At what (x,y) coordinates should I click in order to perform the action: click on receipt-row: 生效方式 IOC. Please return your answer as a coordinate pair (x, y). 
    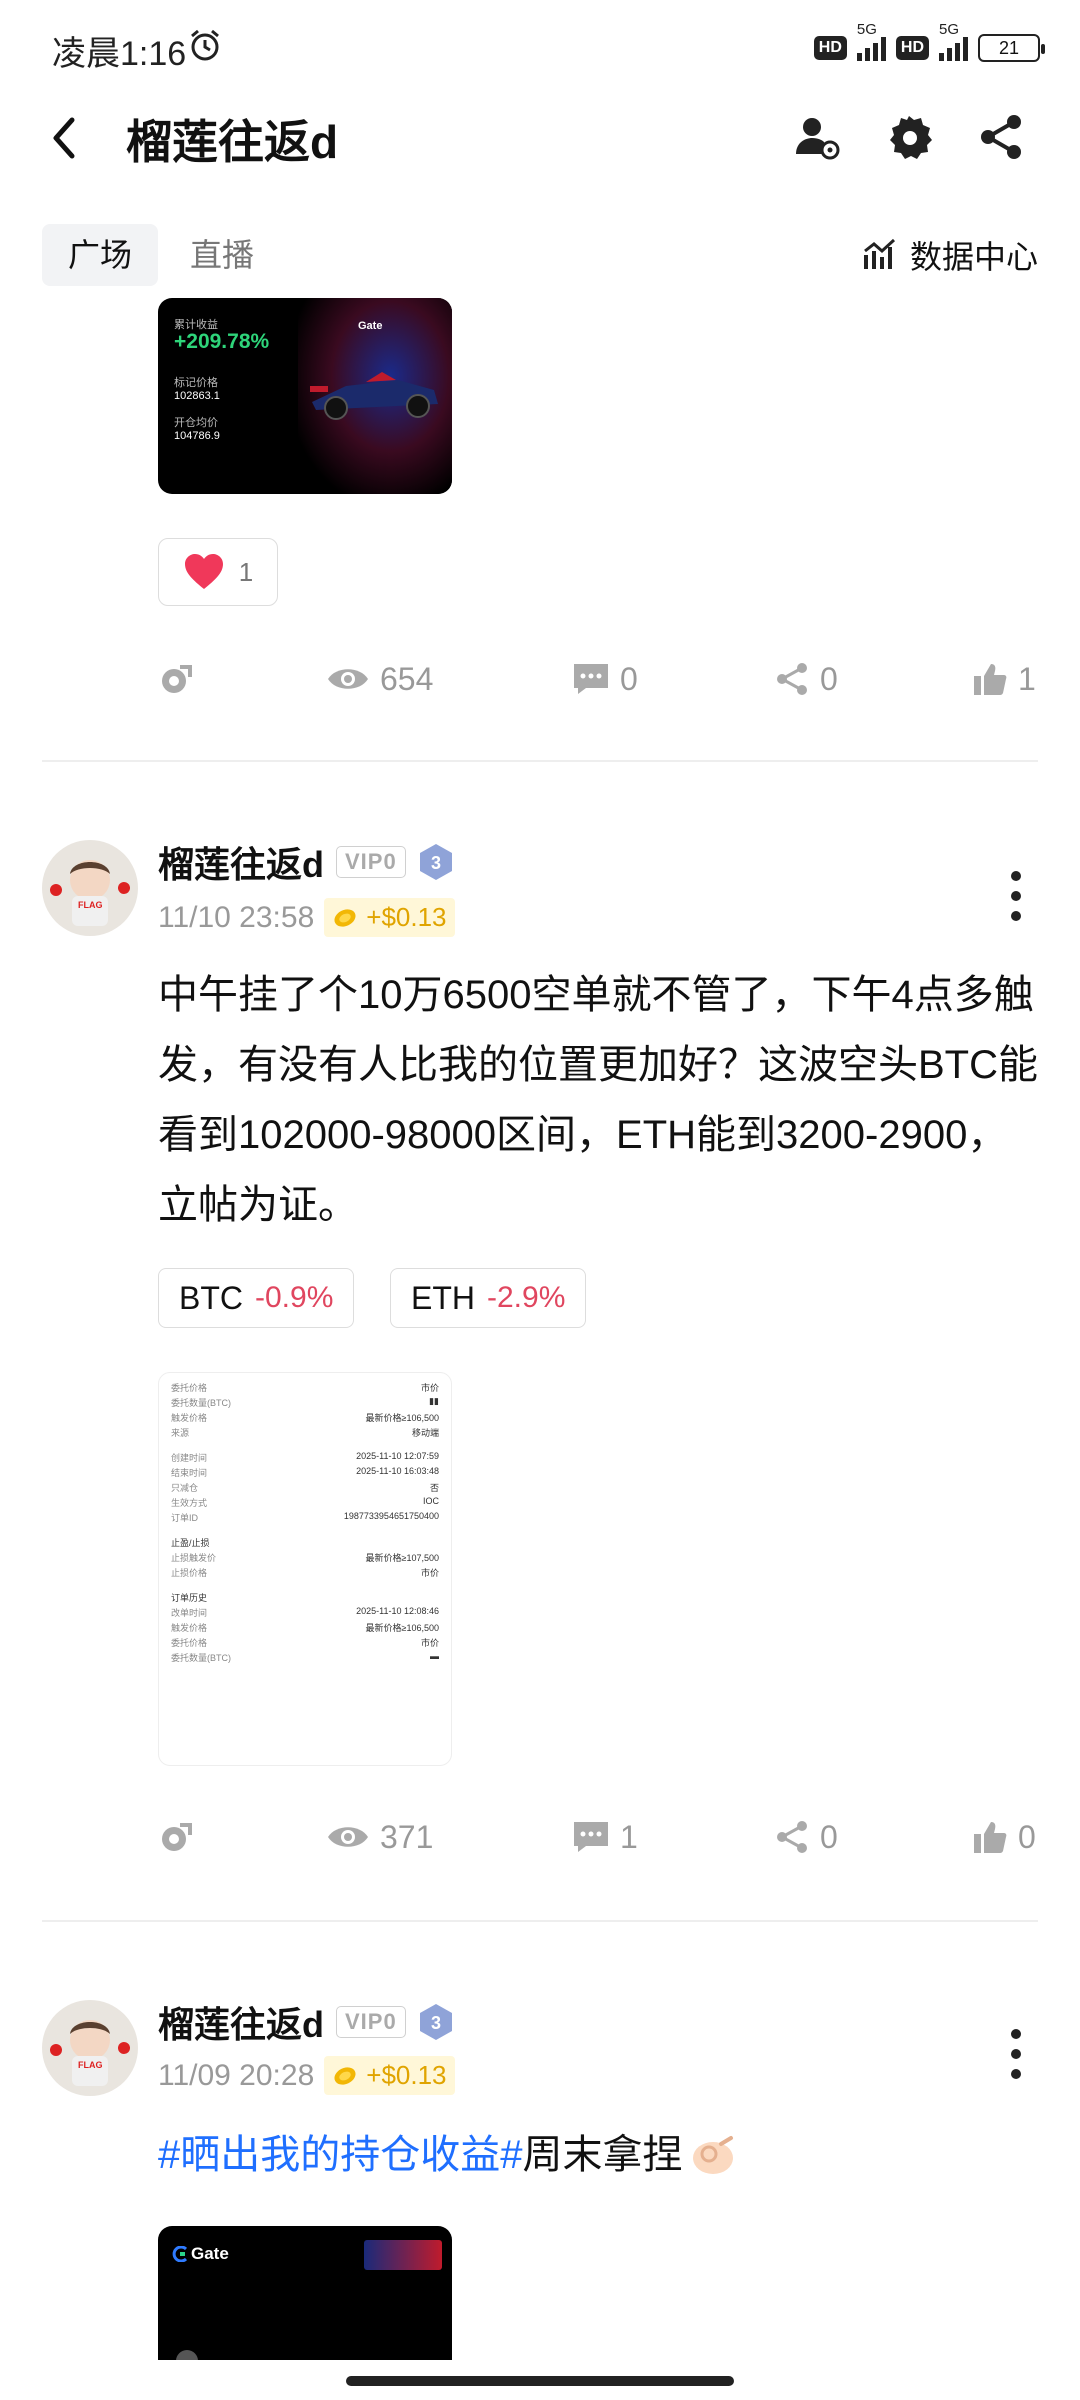
    Looking at the image, I should click on (305, 1503).